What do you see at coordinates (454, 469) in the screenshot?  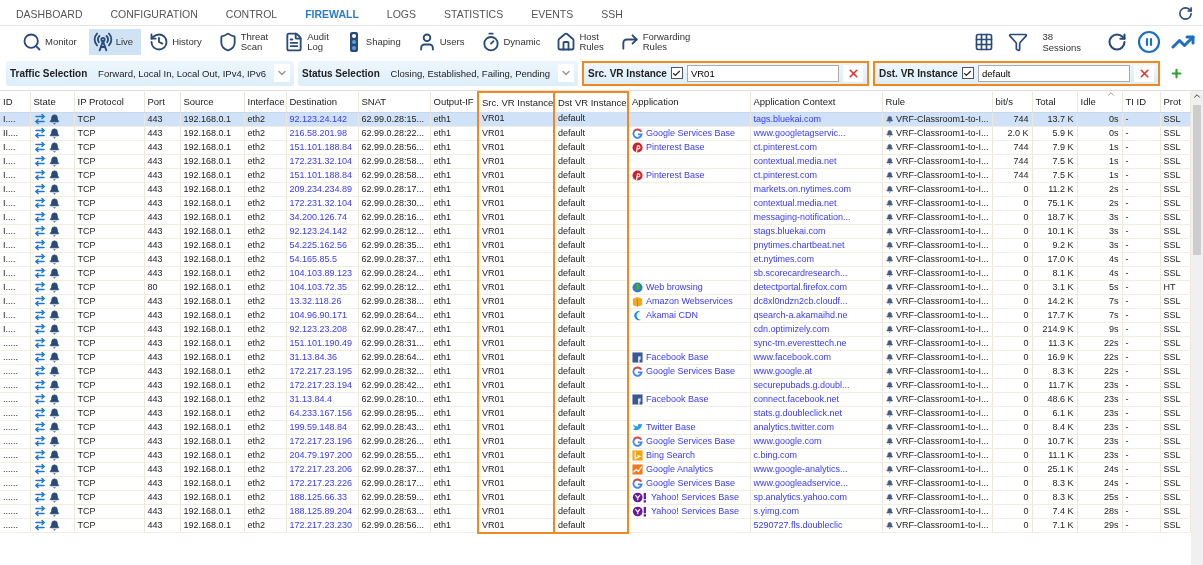 I see `table-cell: eth1` at bounding box center [454, 469].